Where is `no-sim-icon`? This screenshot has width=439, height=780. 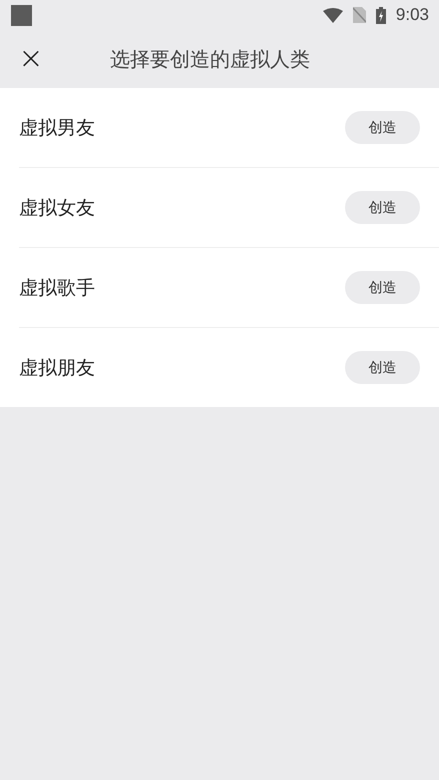
no-sim-icon is located at coordinates (359, 15).